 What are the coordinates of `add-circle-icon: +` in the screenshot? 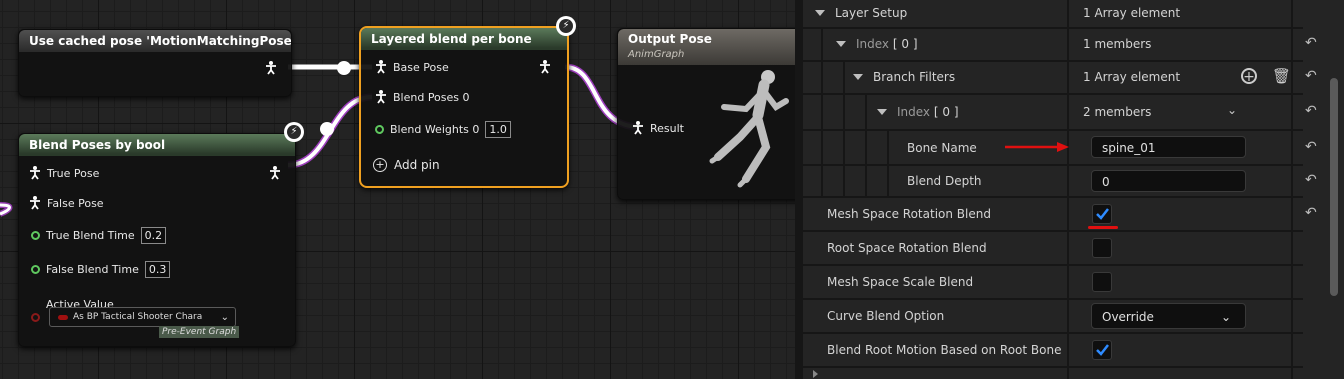 It's located at (380, 165).